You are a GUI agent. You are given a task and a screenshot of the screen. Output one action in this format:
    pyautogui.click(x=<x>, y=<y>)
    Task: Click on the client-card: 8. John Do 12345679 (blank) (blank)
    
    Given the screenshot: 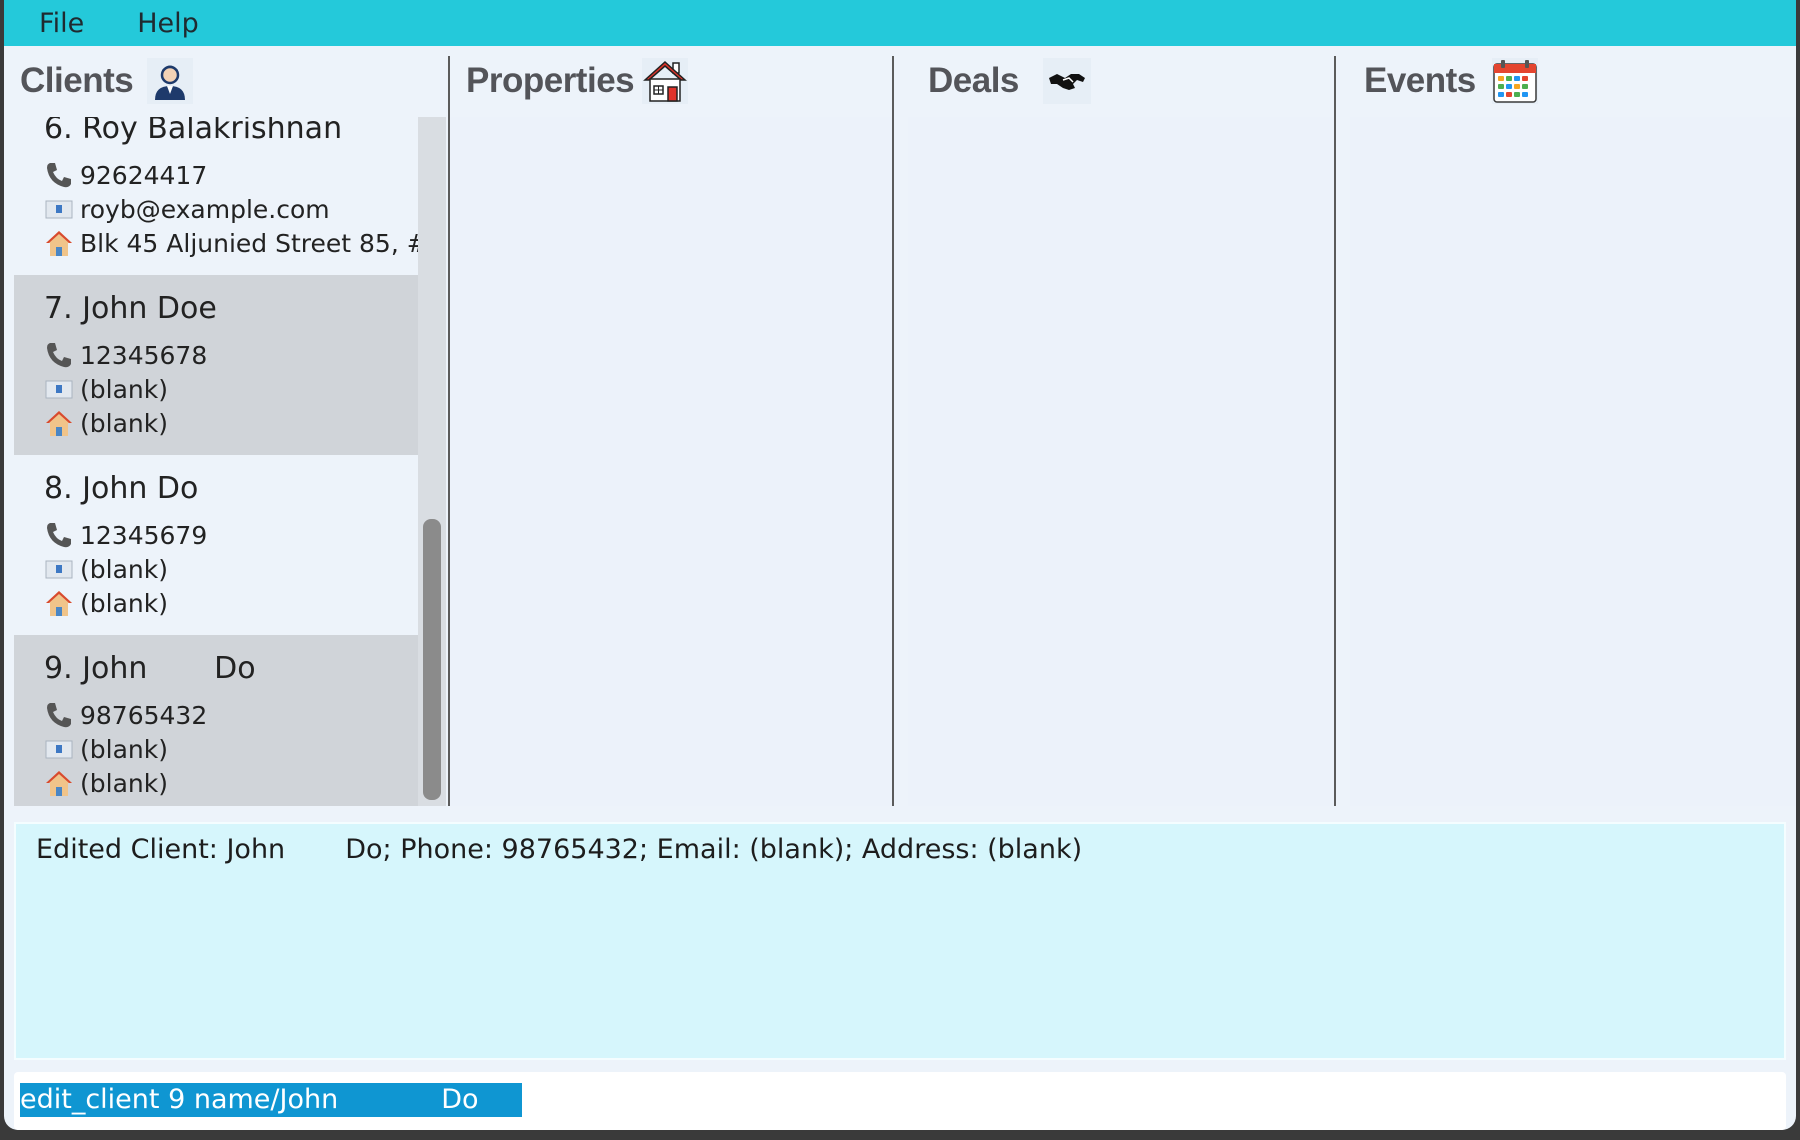 What is the action you would take?
    pyautogui.click(x=216, y=545)
    